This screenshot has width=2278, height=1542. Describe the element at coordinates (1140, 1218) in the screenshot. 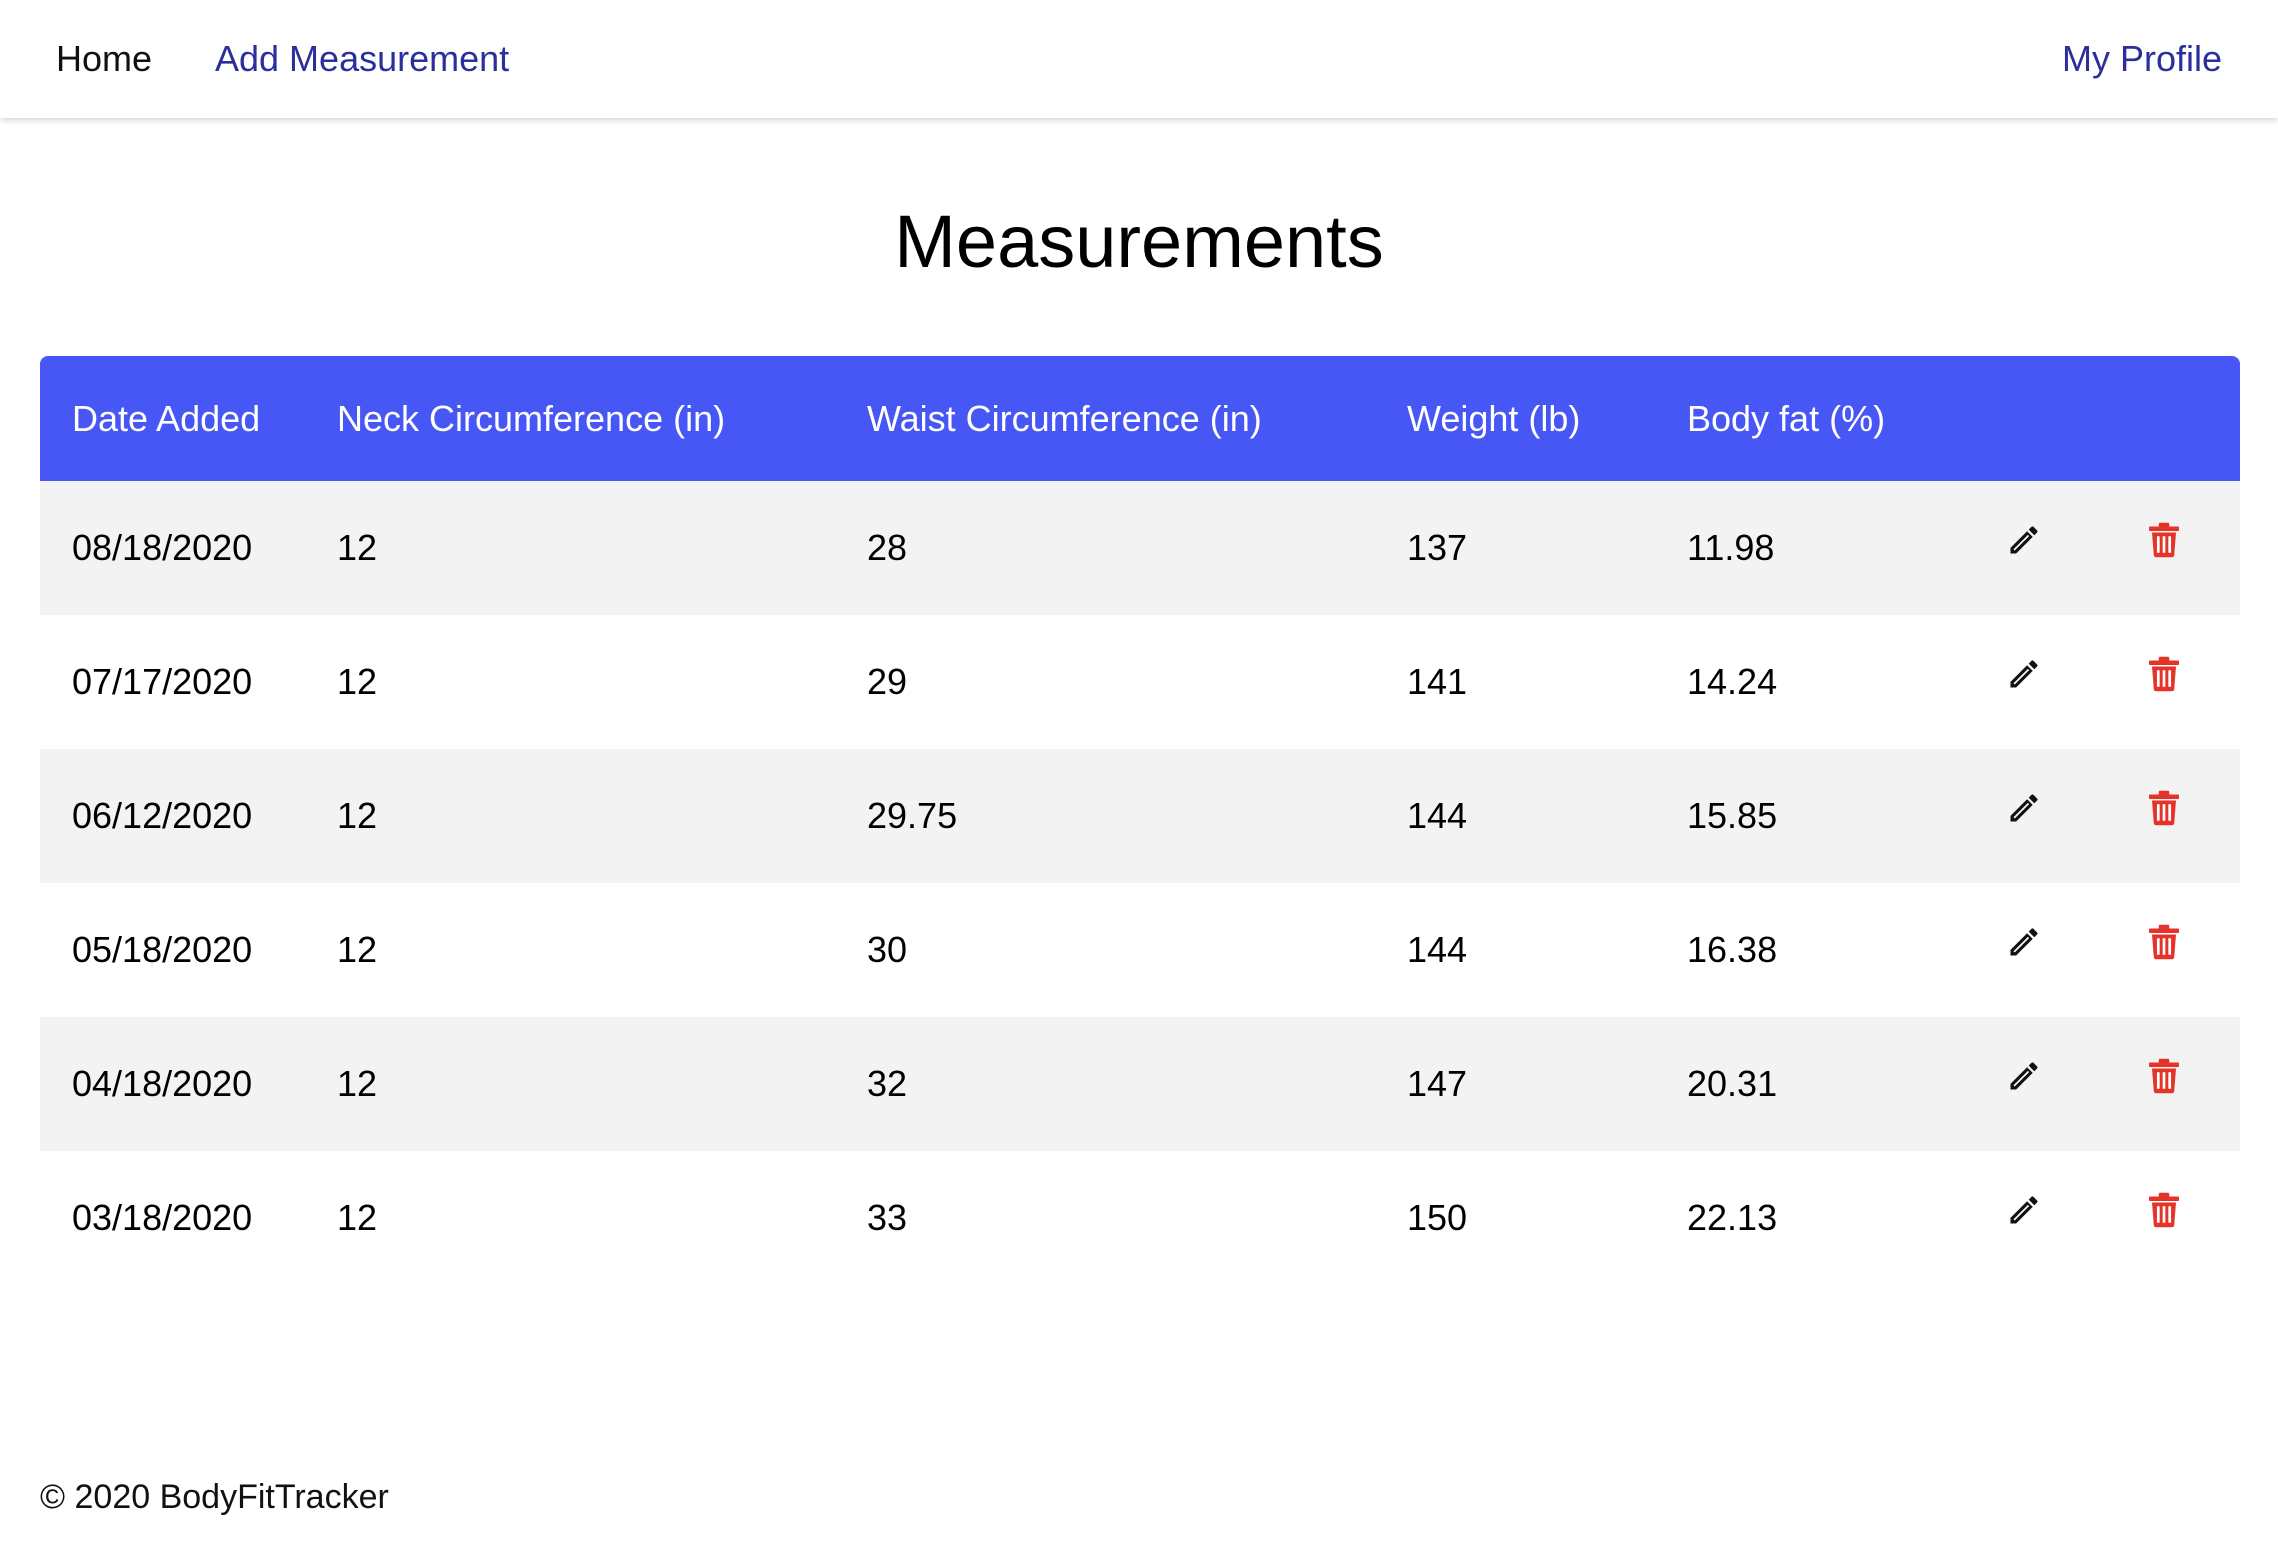

I see `table-row: 03/18/2020 12 33 150 22.13` at that location.